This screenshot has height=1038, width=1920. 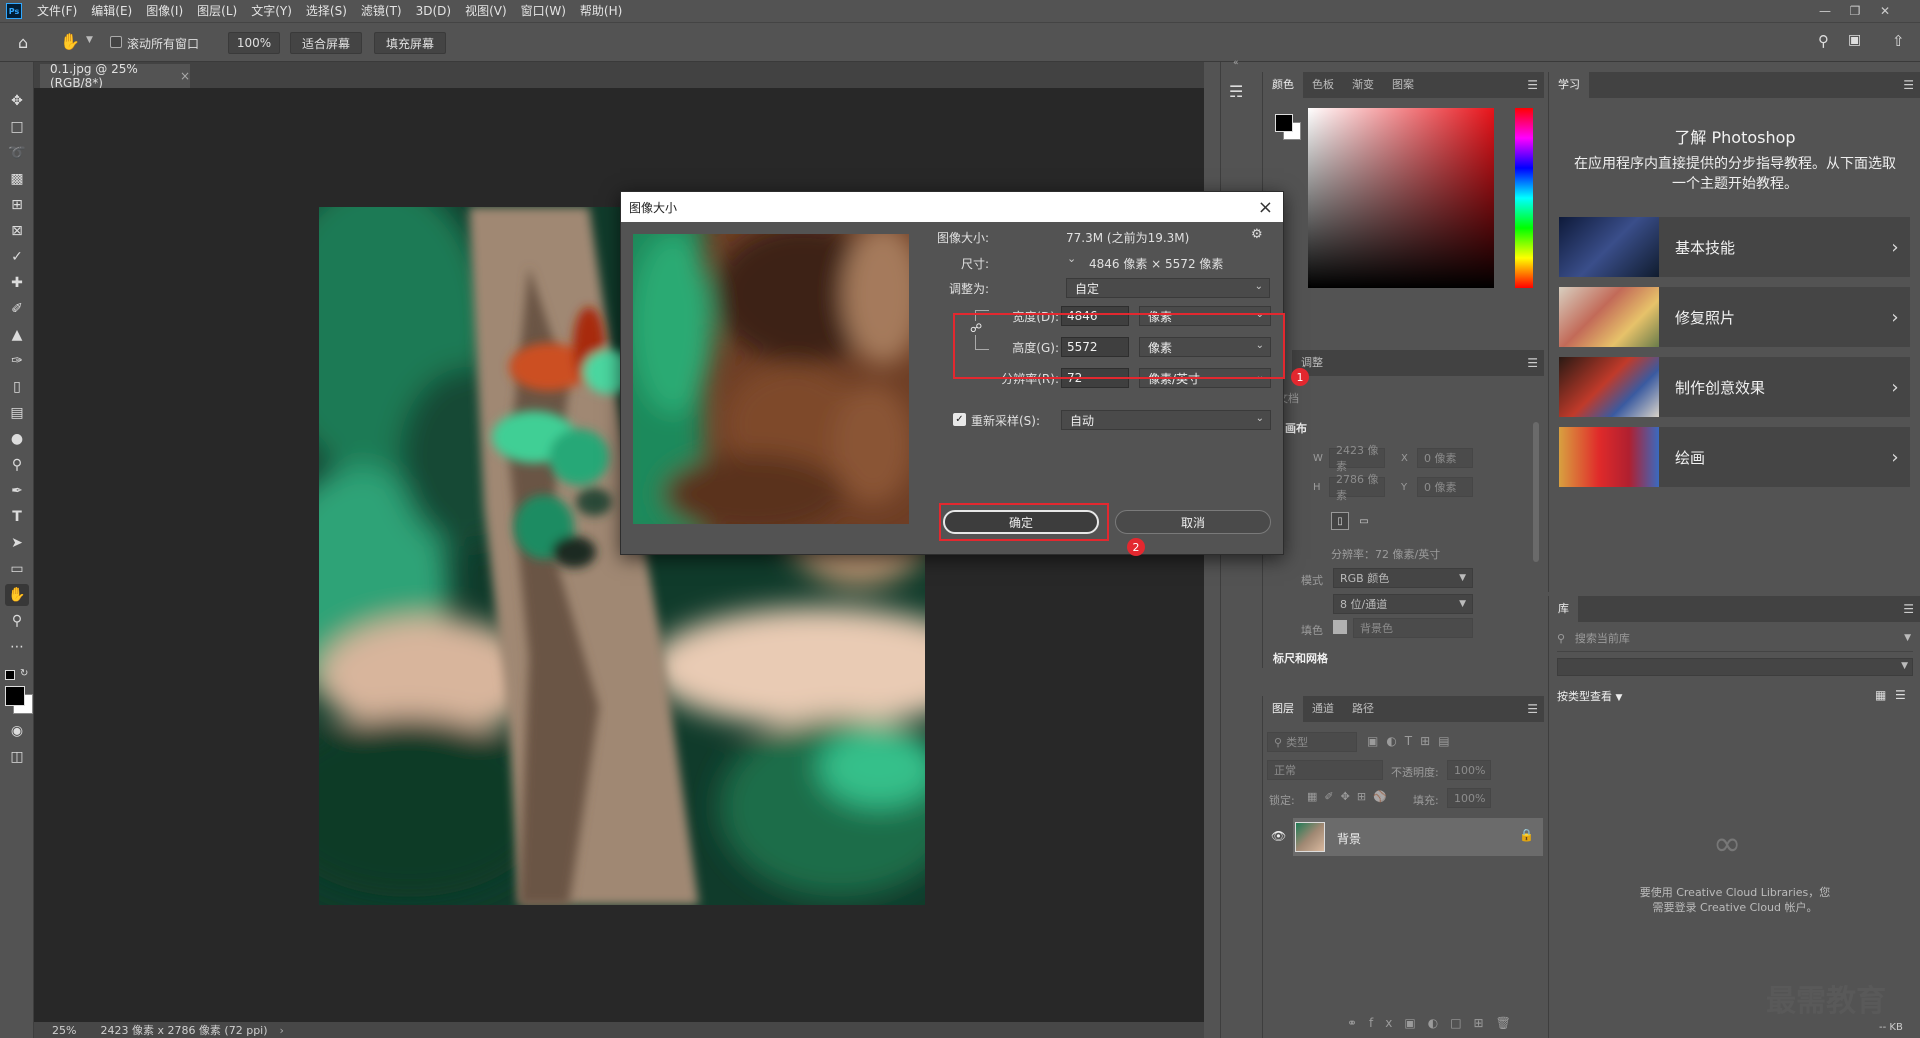 I want to click on depth-select: 8 位/通道 ▼, so click(x=1403, y=604).